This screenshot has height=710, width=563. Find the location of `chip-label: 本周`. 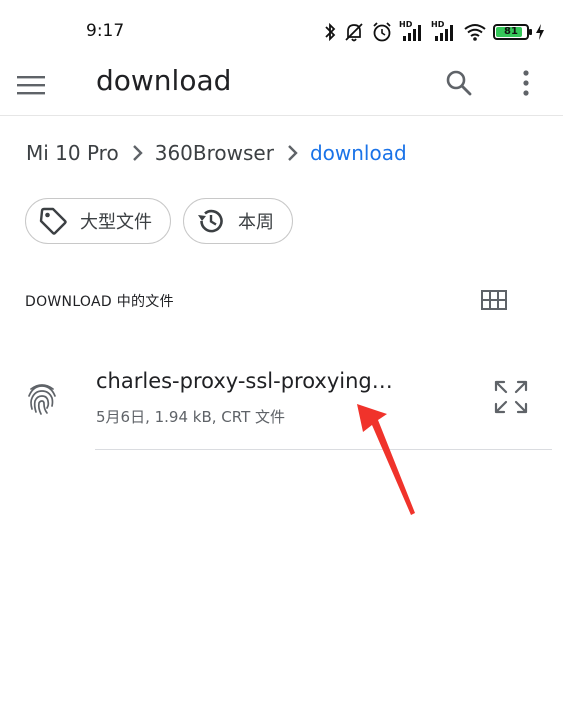

chip-label: 本周 is located at coordinates (256, 222).